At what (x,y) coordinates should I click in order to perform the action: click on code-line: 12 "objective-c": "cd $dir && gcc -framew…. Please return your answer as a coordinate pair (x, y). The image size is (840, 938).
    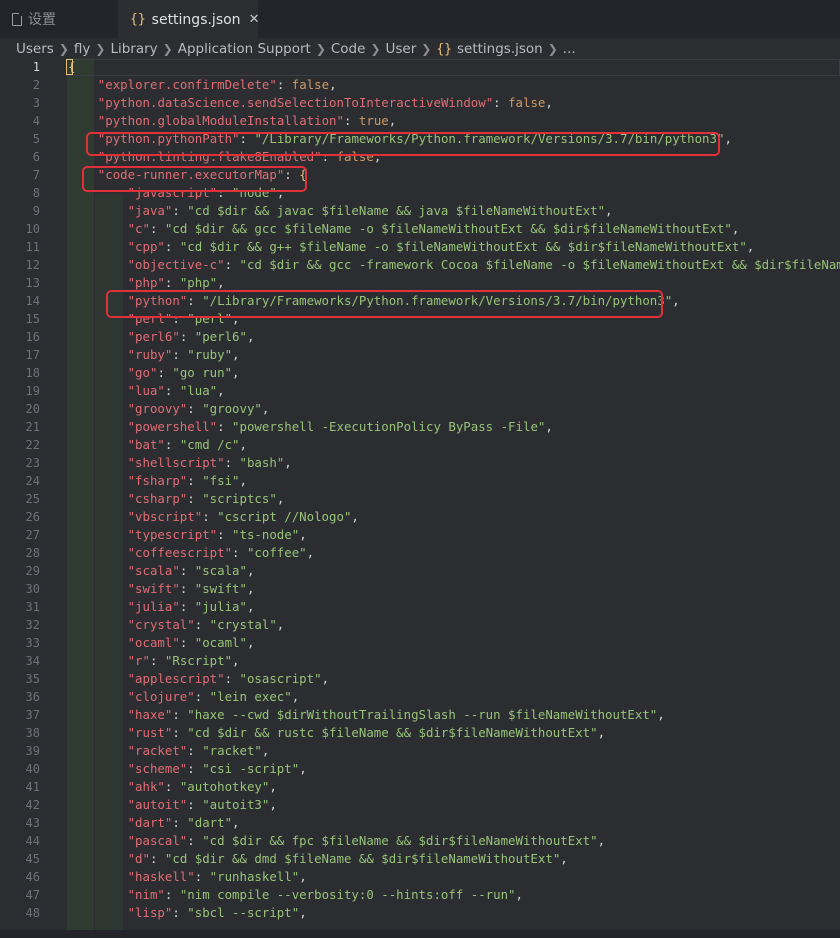
    Looking at the image, I should click on (420, 265).